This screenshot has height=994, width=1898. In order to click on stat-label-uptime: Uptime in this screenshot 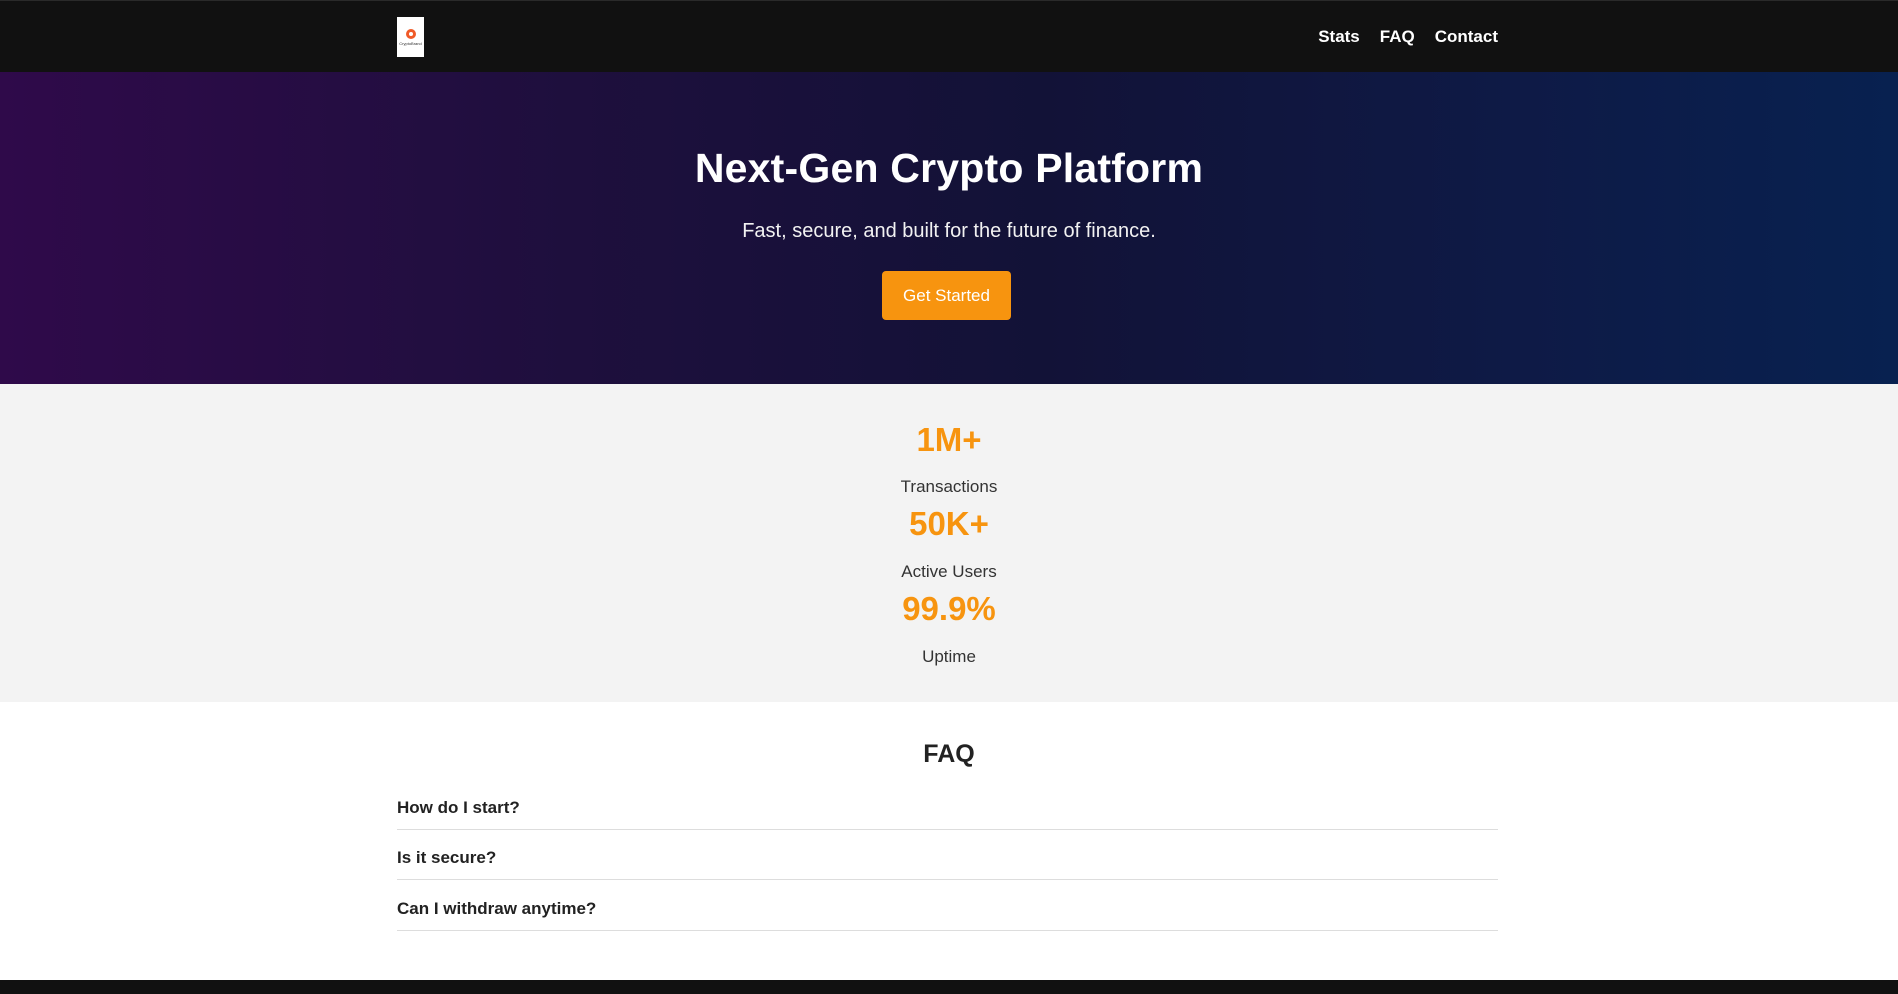, I will do `click(949, 656)`.